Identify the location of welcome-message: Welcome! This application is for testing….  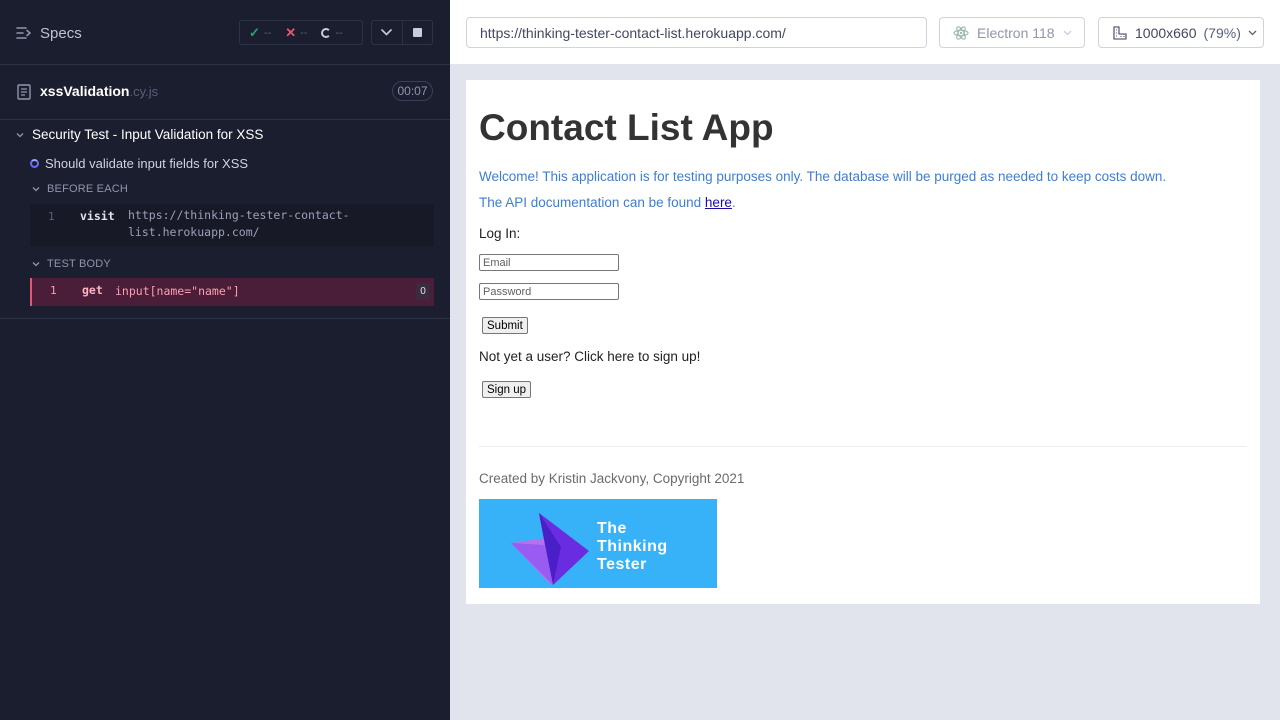
(823, 176).